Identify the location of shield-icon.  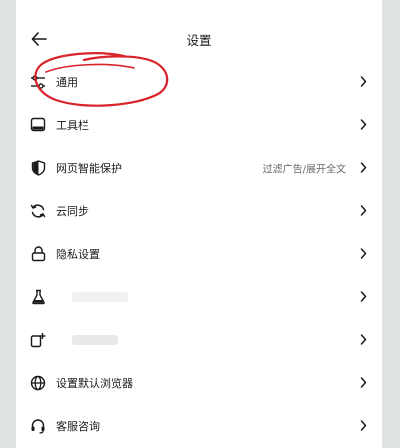
(38, 168).